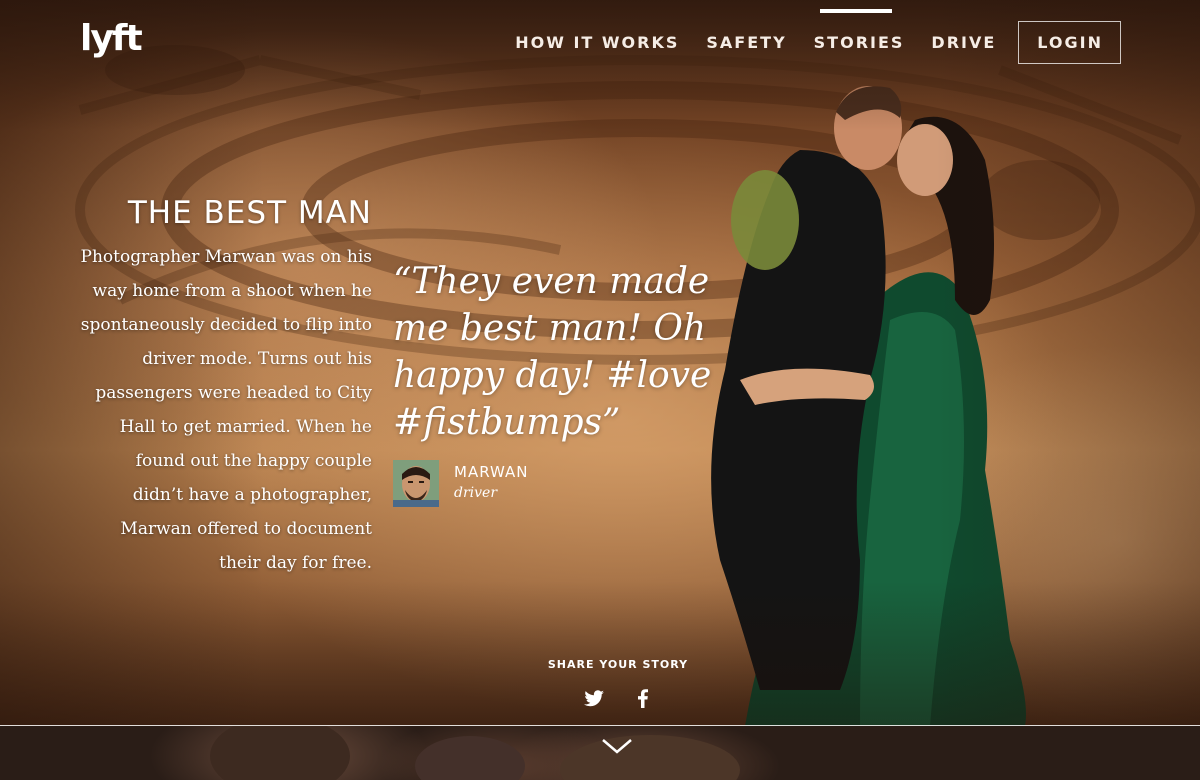 The image size is (1200, 780). What do you see at coordinates (476, 493) in the screenshot?
I see `author-role: driver` at bounding box center [476, 493].